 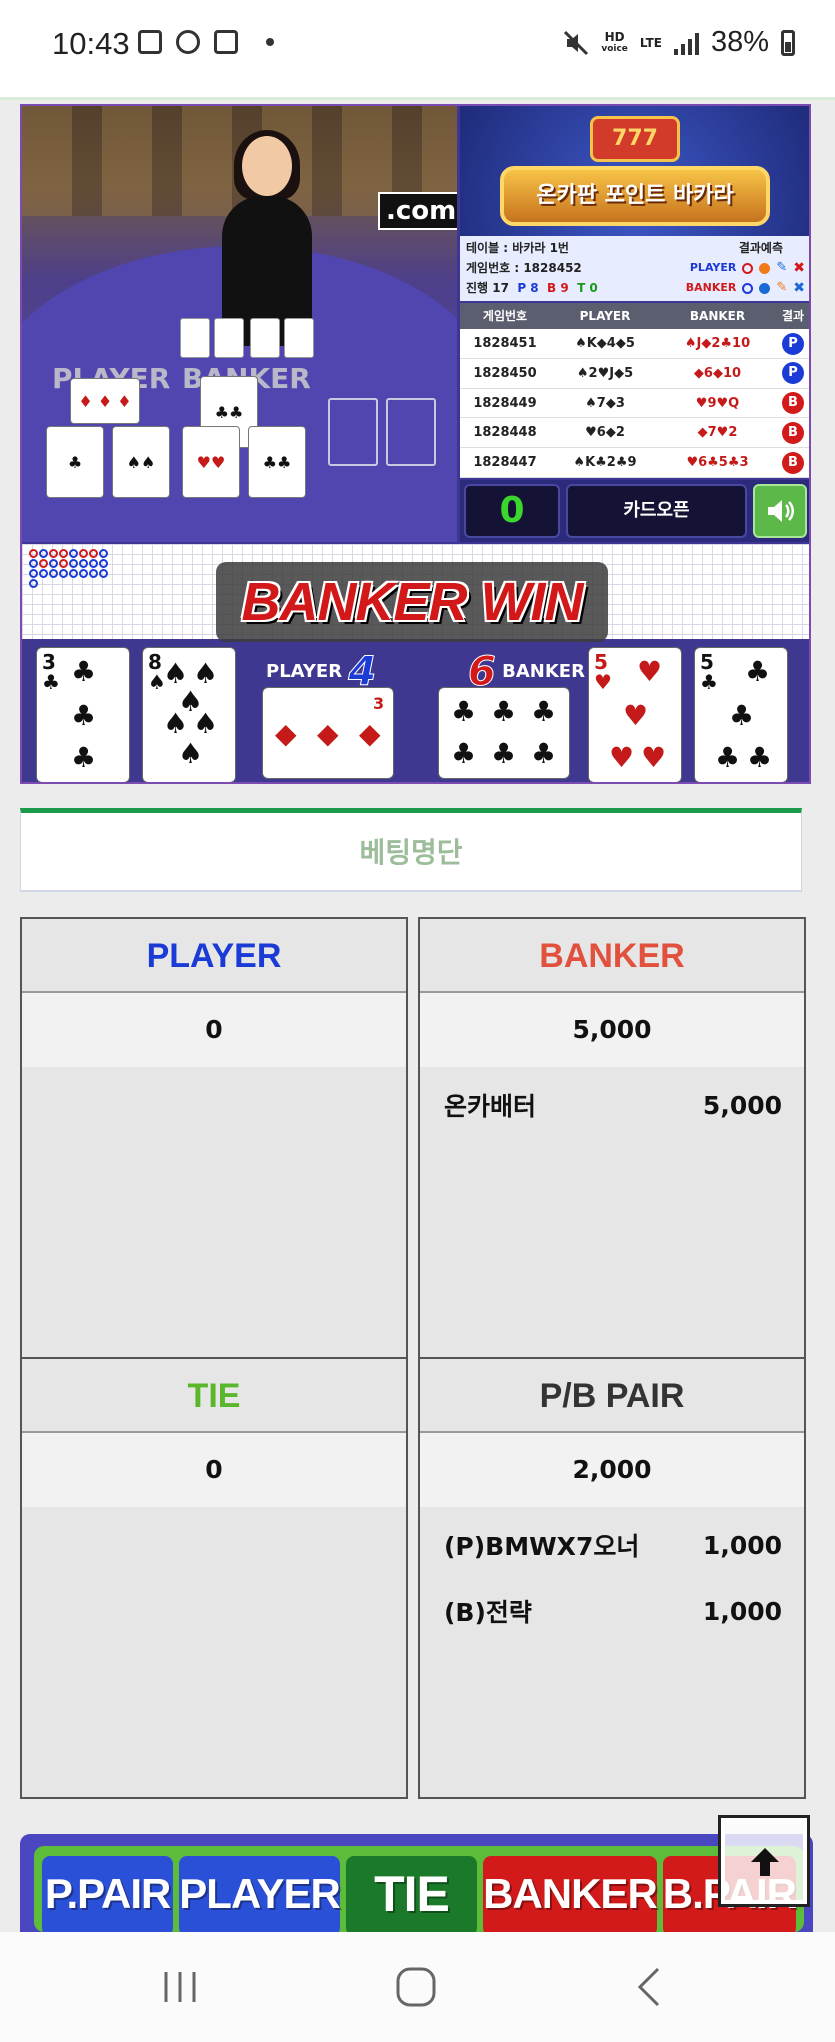 What do you see at coordinates (570, 1894) in the screenshot?
I see `banker-bet-button: BANKER` at bounding box center [570, 1894].